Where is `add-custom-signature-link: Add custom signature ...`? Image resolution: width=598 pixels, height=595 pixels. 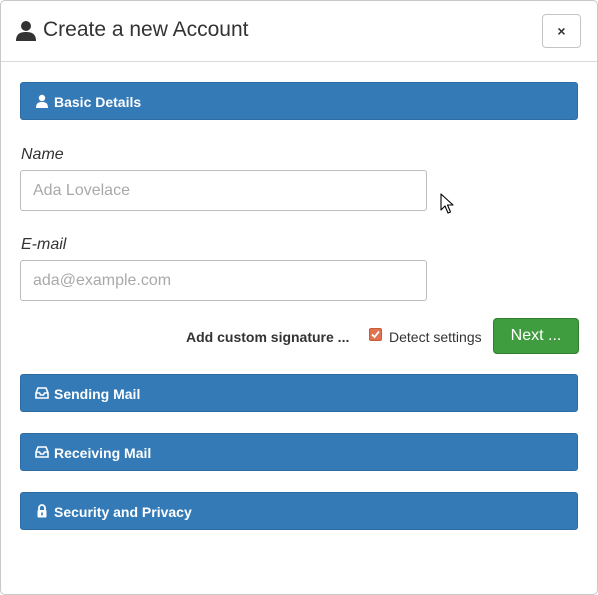 add-custom-signature-link: Add custom signature ... is located at coordinates (267, 337).